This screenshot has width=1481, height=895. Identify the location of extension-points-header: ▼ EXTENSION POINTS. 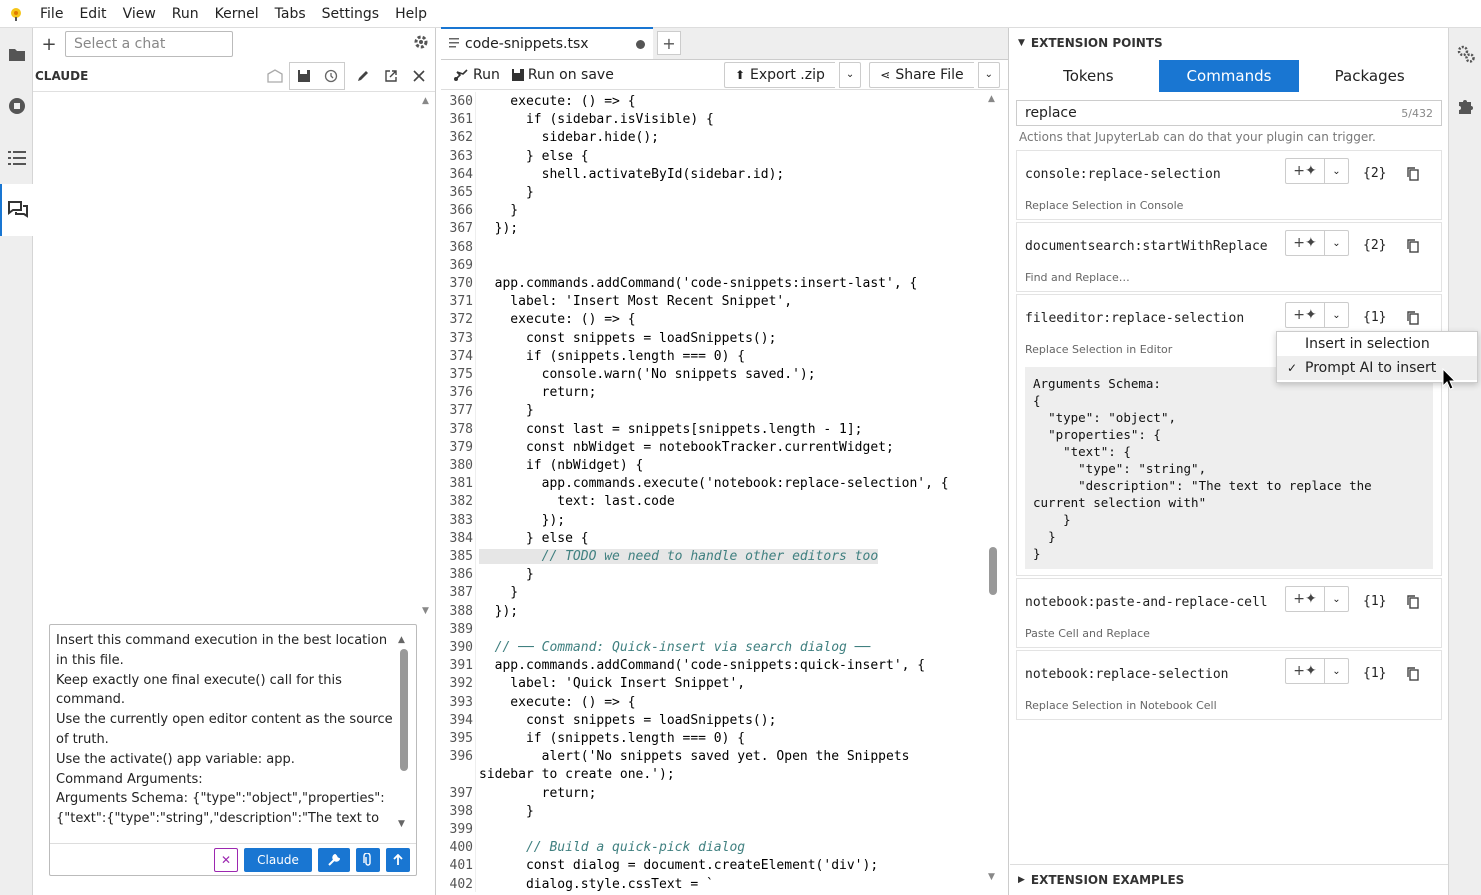
(1229, 43).